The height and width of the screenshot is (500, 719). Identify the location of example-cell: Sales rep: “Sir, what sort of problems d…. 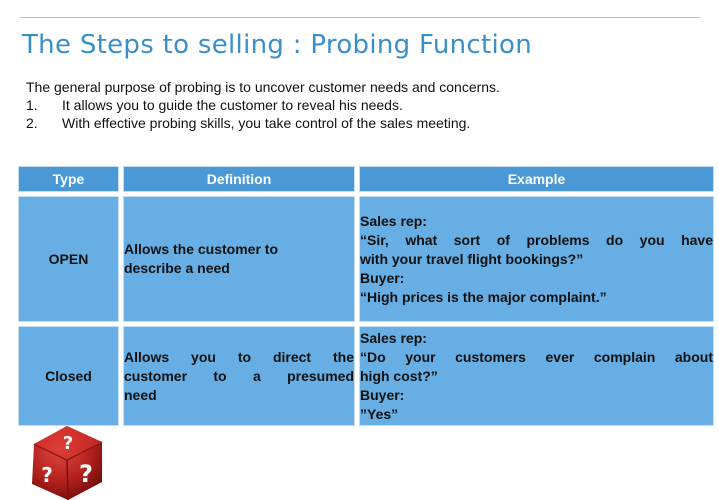
(536, 259).